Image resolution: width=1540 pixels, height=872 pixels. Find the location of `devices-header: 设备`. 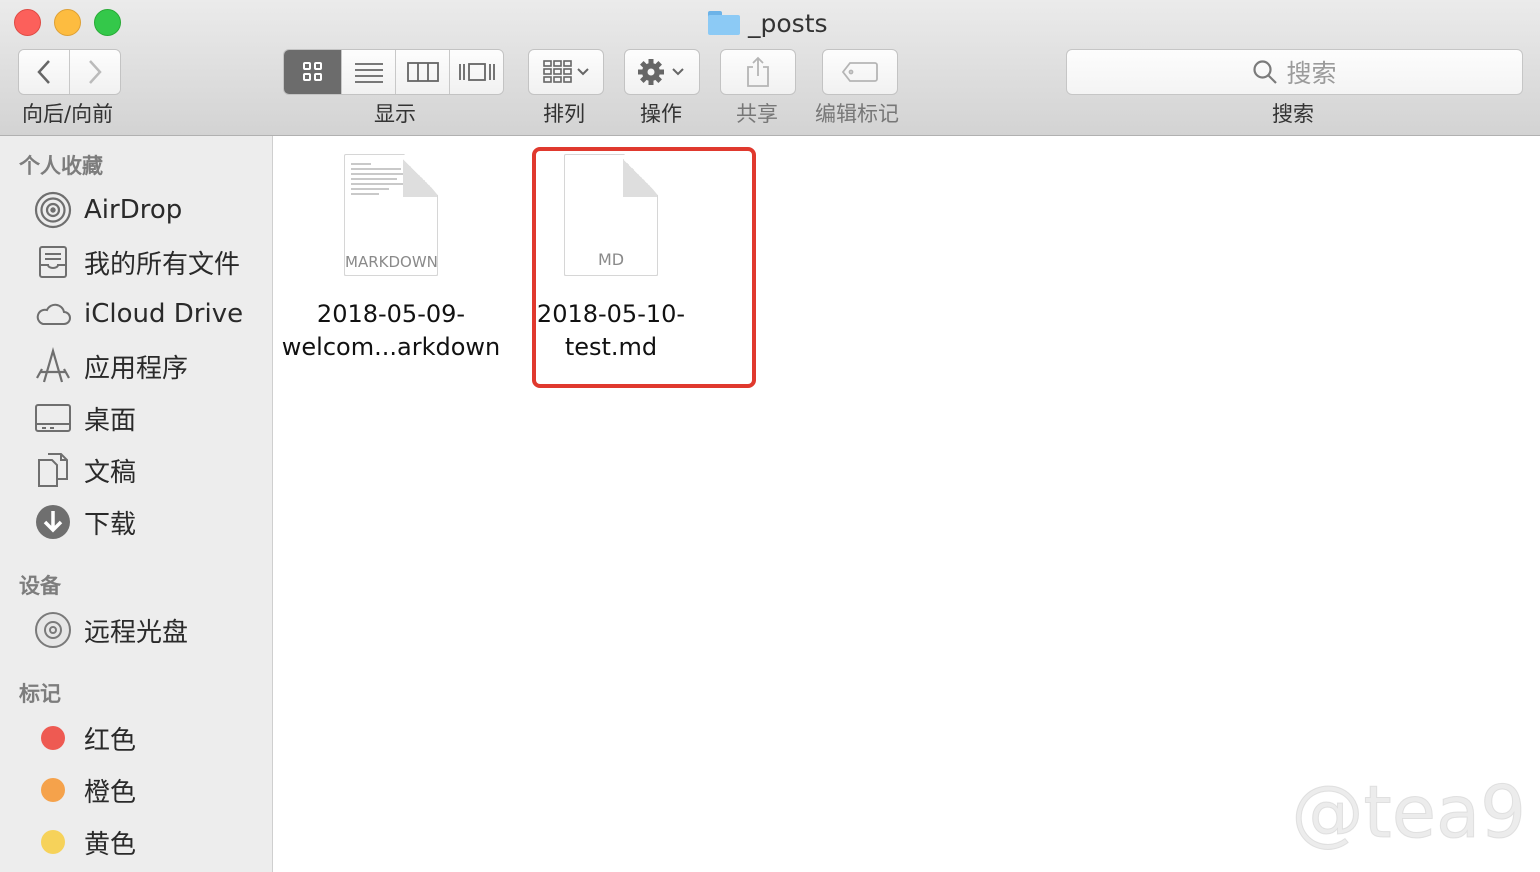

devices-header: 设备 is located at coordinates (40, 586).